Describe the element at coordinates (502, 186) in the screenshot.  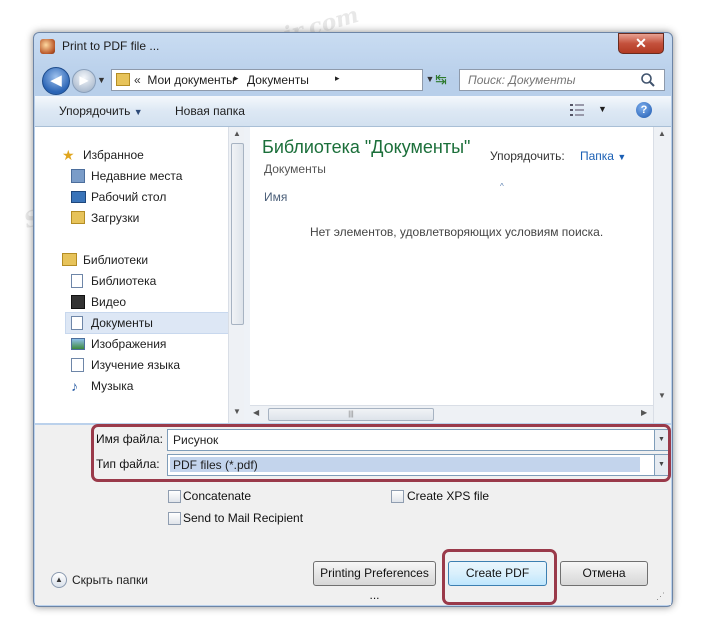
I see `sort-caret-icon: ^` at that location.